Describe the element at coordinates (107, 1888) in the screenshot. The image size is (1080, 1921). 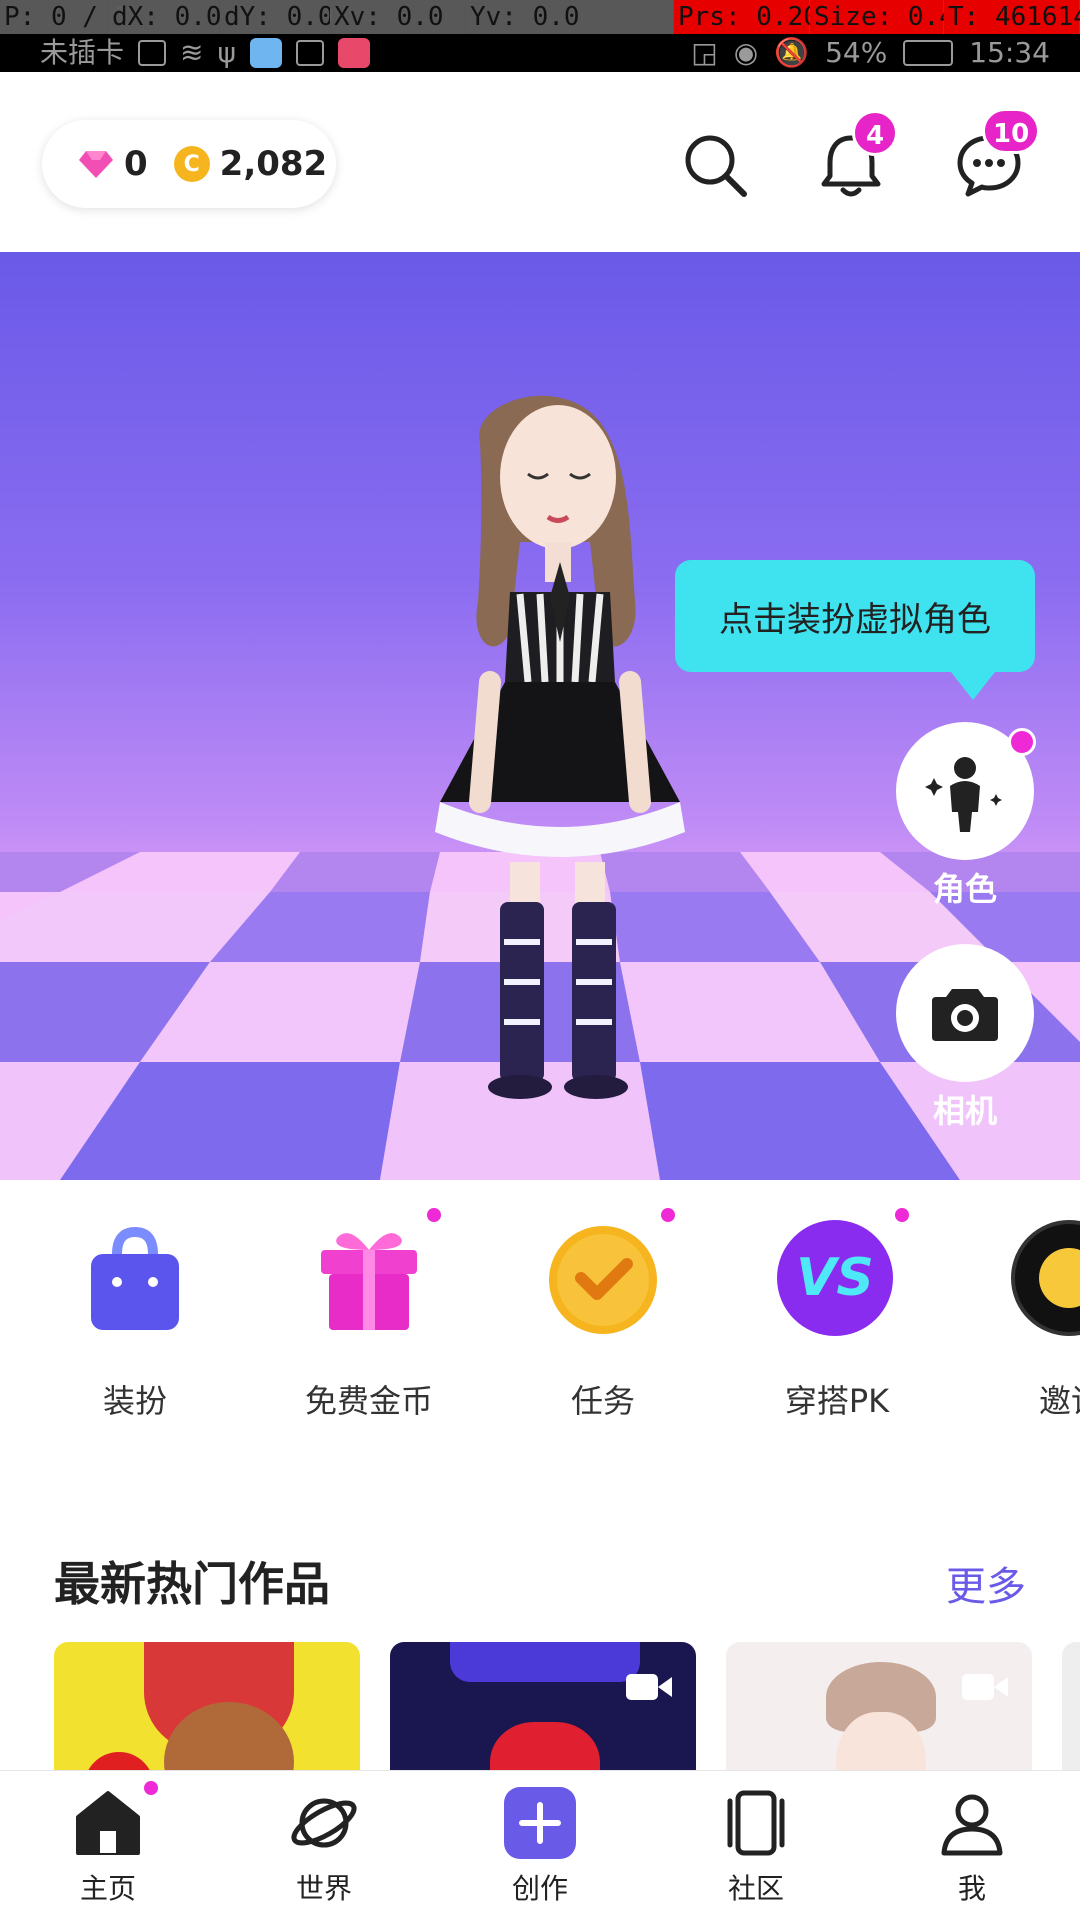
I see `nav-label: 主页` at that location.